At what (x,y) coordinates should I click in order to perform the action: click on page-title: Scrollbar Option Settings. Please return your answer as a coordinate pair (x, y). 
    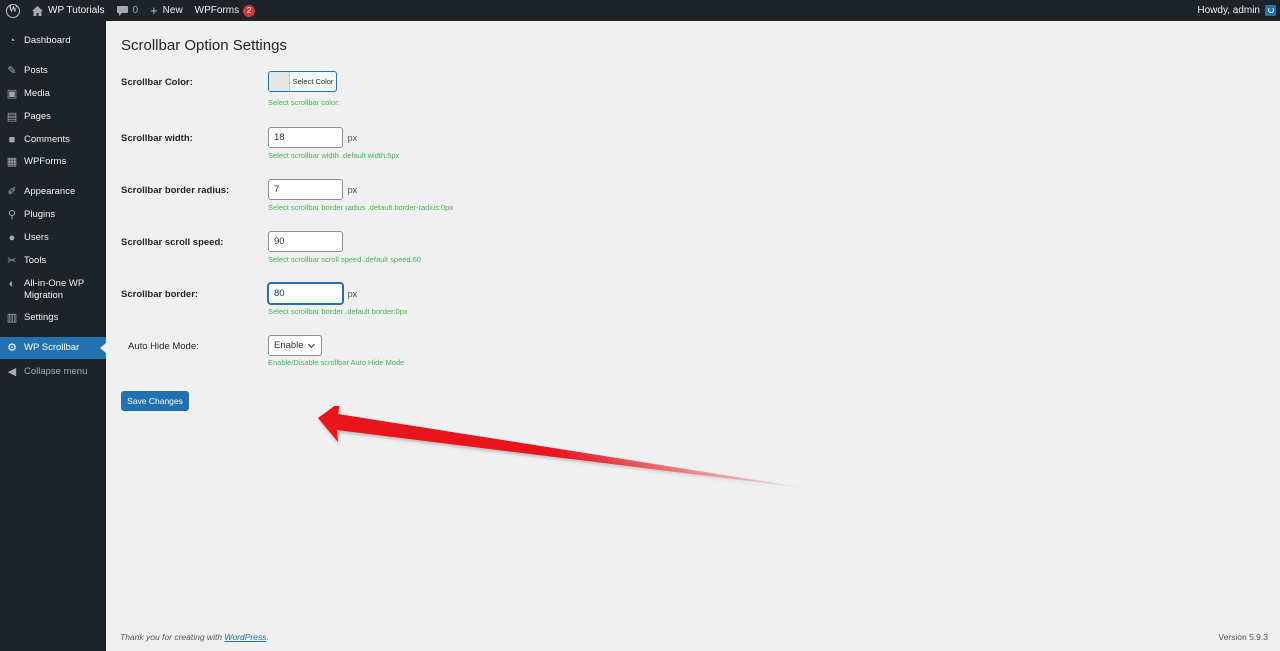
    Looking at the image, I should click on (204, 45).